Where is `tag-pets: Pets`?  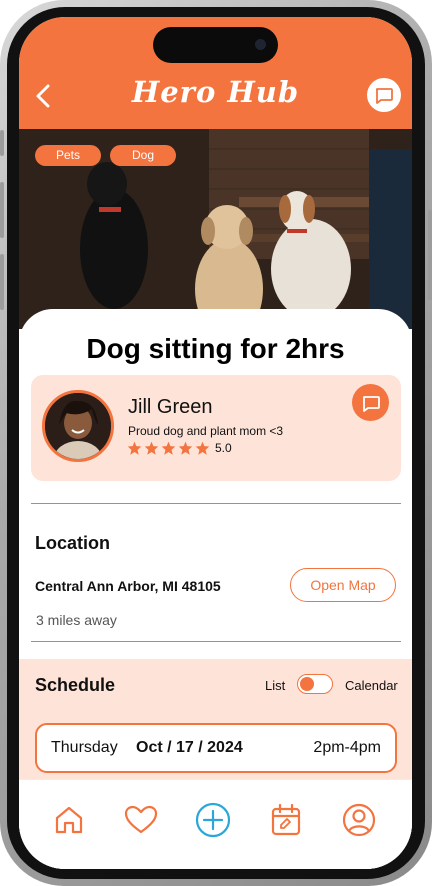
tag-pets: Pets is located at coordinates (68, 155).